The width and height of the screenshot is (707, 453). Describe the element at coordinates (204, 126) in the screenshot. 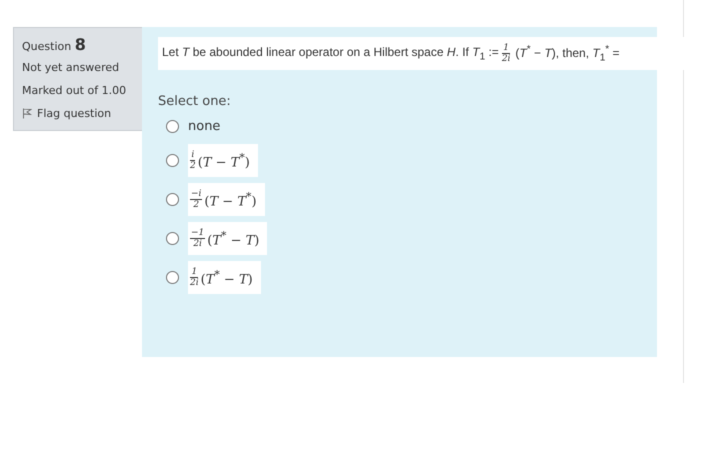

I see `option-label: none` at that location.